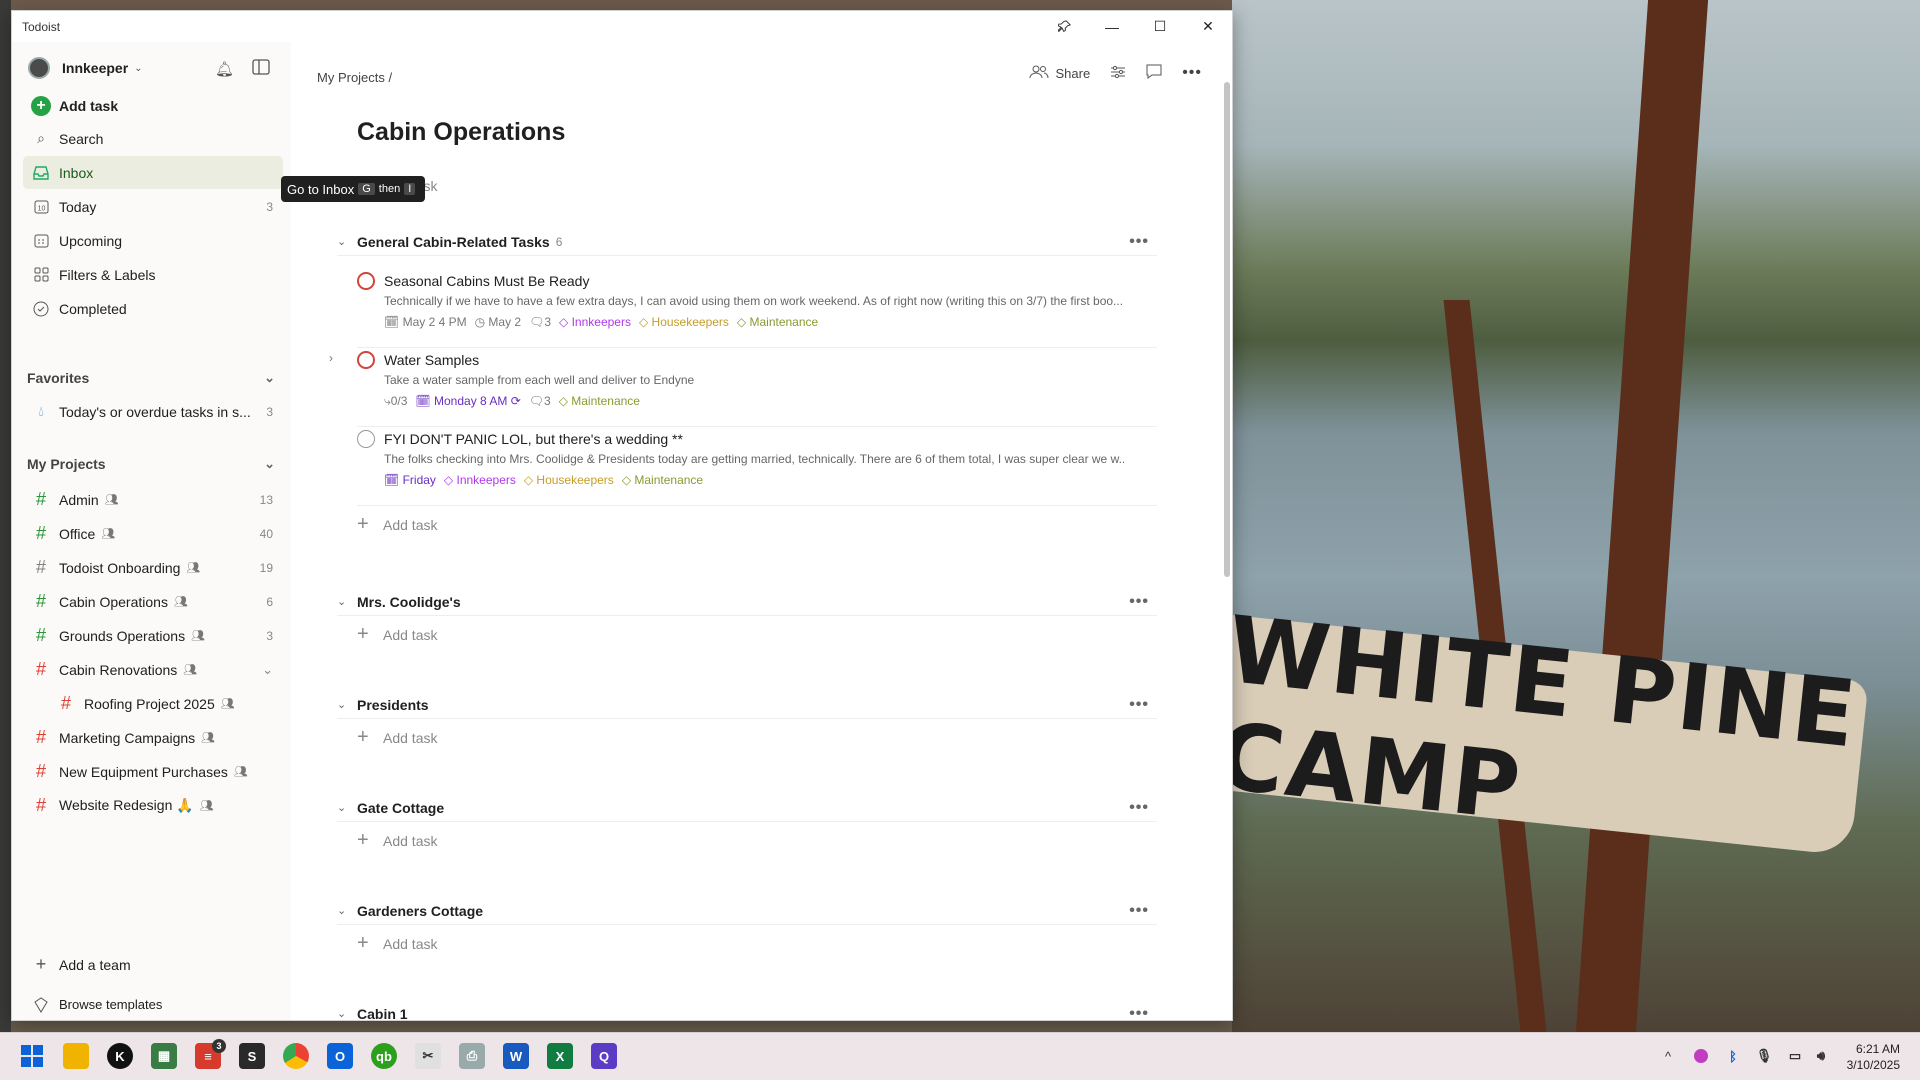 This screenshot has height=1080, width=1920. I want to click on word-icon: W, so click(516, 1056).